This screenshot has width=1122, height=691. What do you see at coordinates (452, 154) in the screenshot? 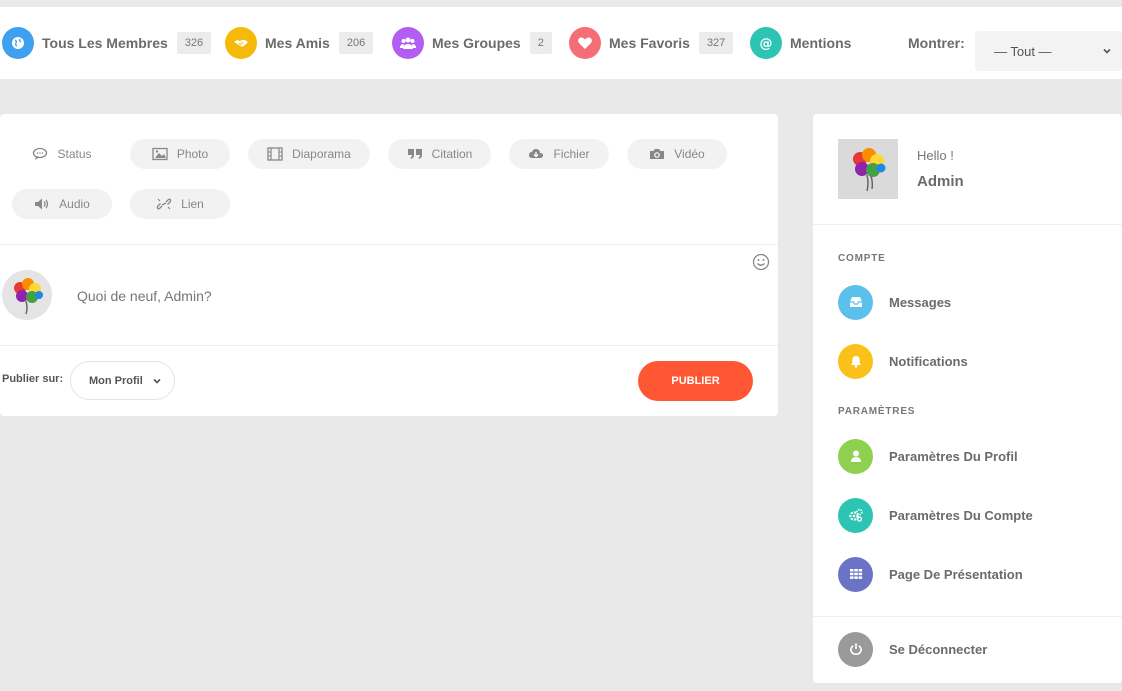
I see `post-type-label: Citation` at bounding box center [452, 154].